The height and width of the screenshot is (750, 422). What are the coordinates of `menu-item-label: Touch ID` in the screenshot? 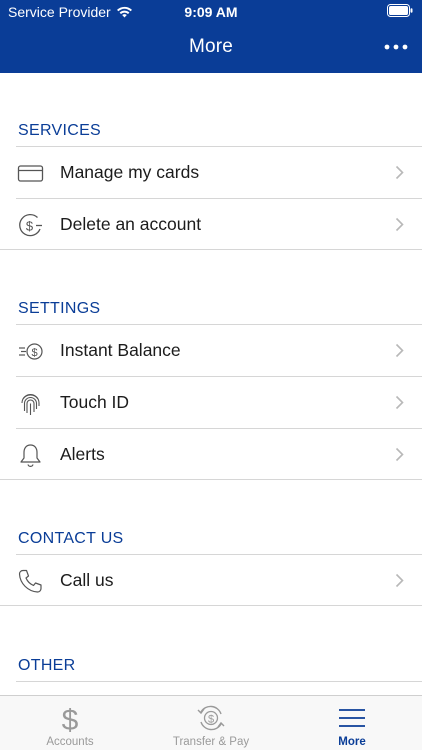 It's located at (95, 402).